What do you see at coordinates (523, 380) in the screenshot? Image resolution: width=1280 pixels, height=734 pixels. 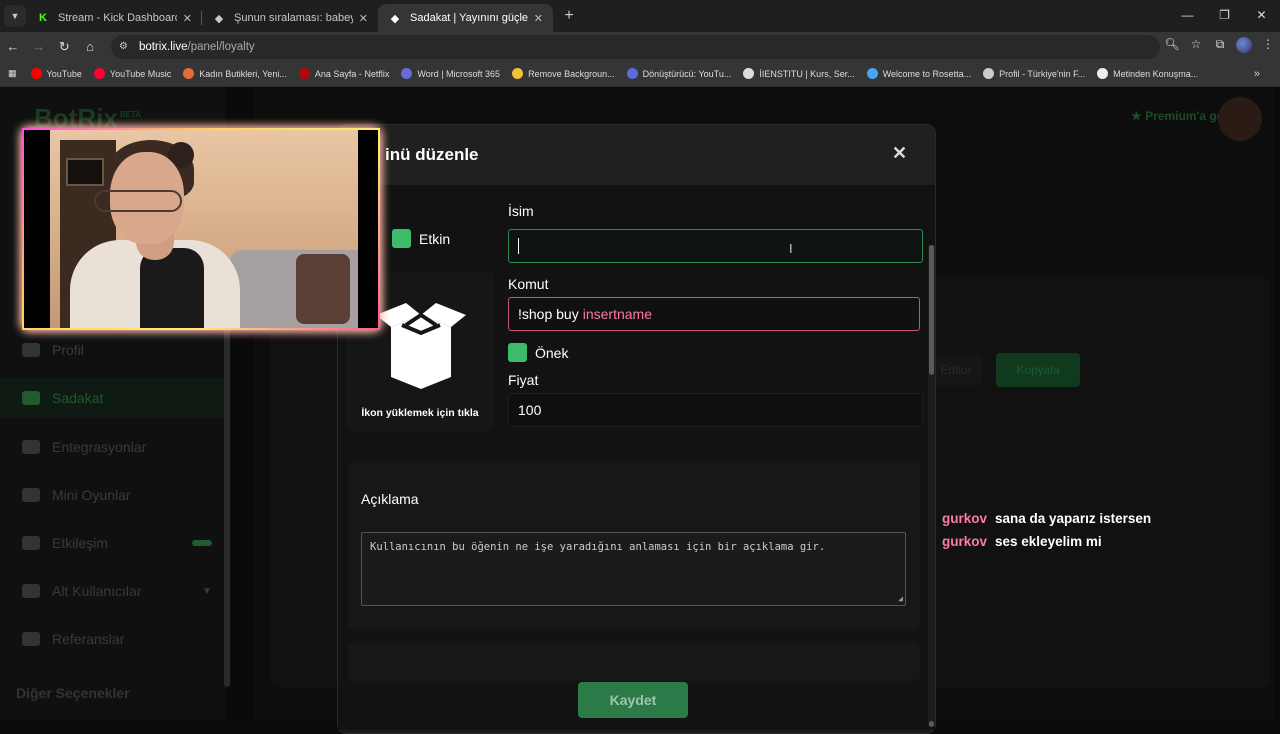 I see `price-label: Fiyat` at bounding box center [523, 380].